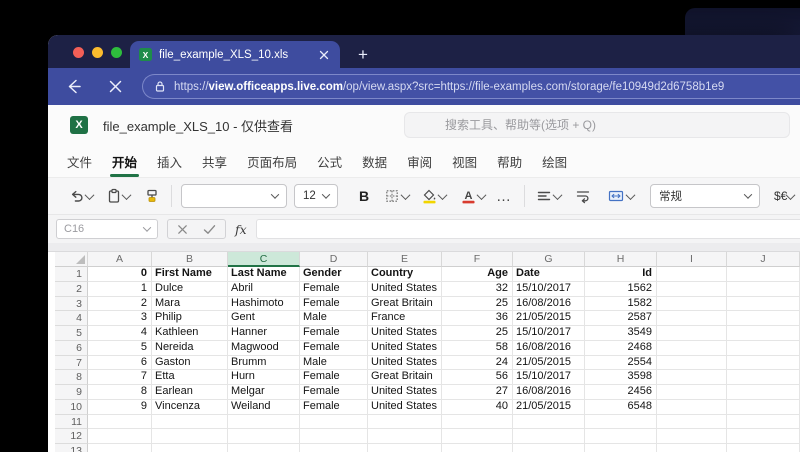  What do you see at coordinates (692, 333) in the screenshot?
I see `cell-I5` at bounding box center [692, 333].